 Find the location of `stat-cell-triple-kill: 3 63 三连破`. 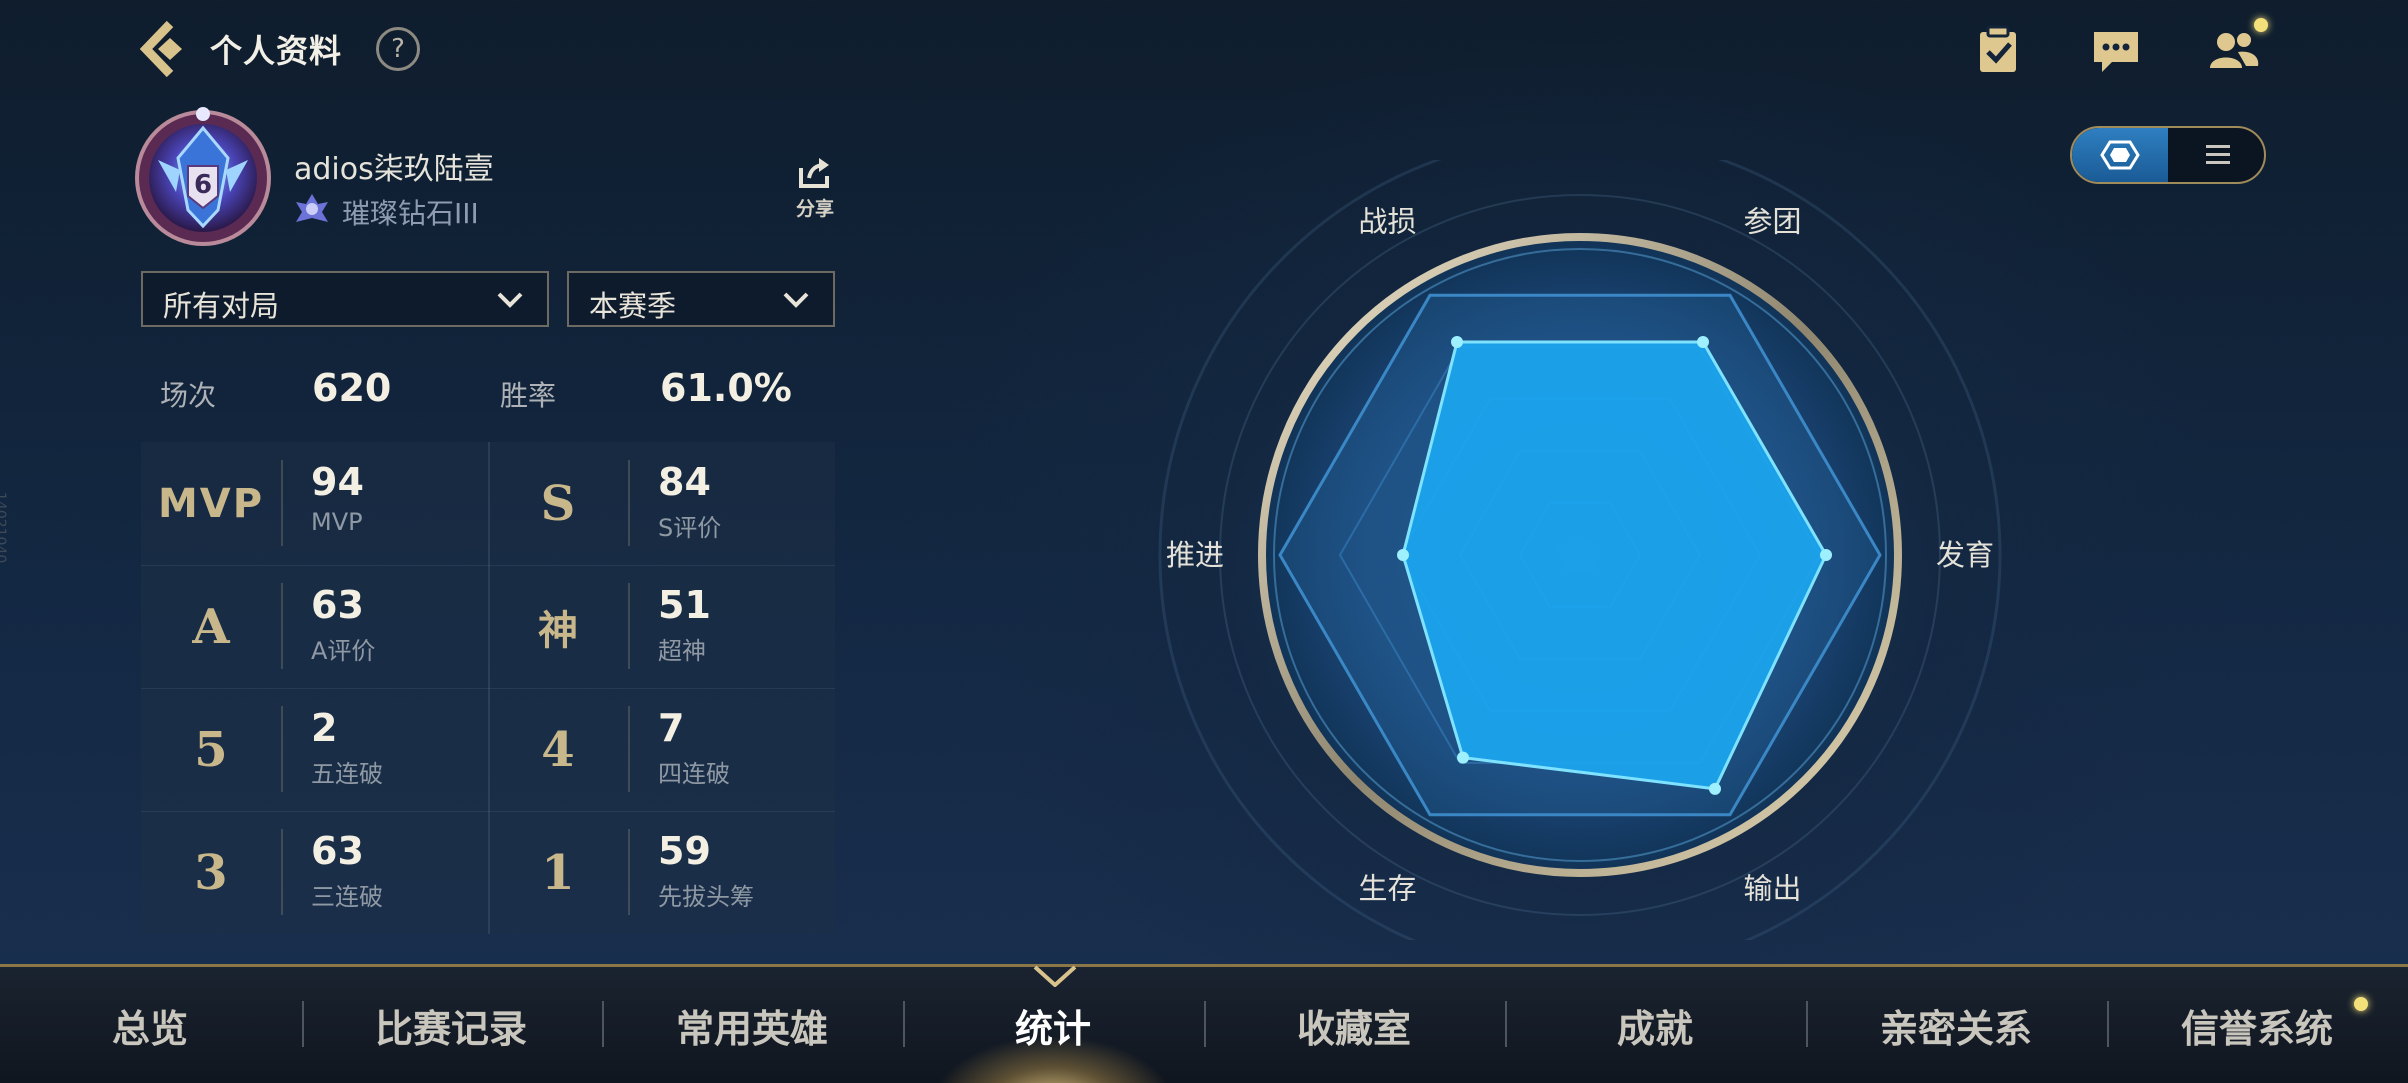

stat-cell-triple-kill: 3 63 三连破 is located at coordinates (314, 872).